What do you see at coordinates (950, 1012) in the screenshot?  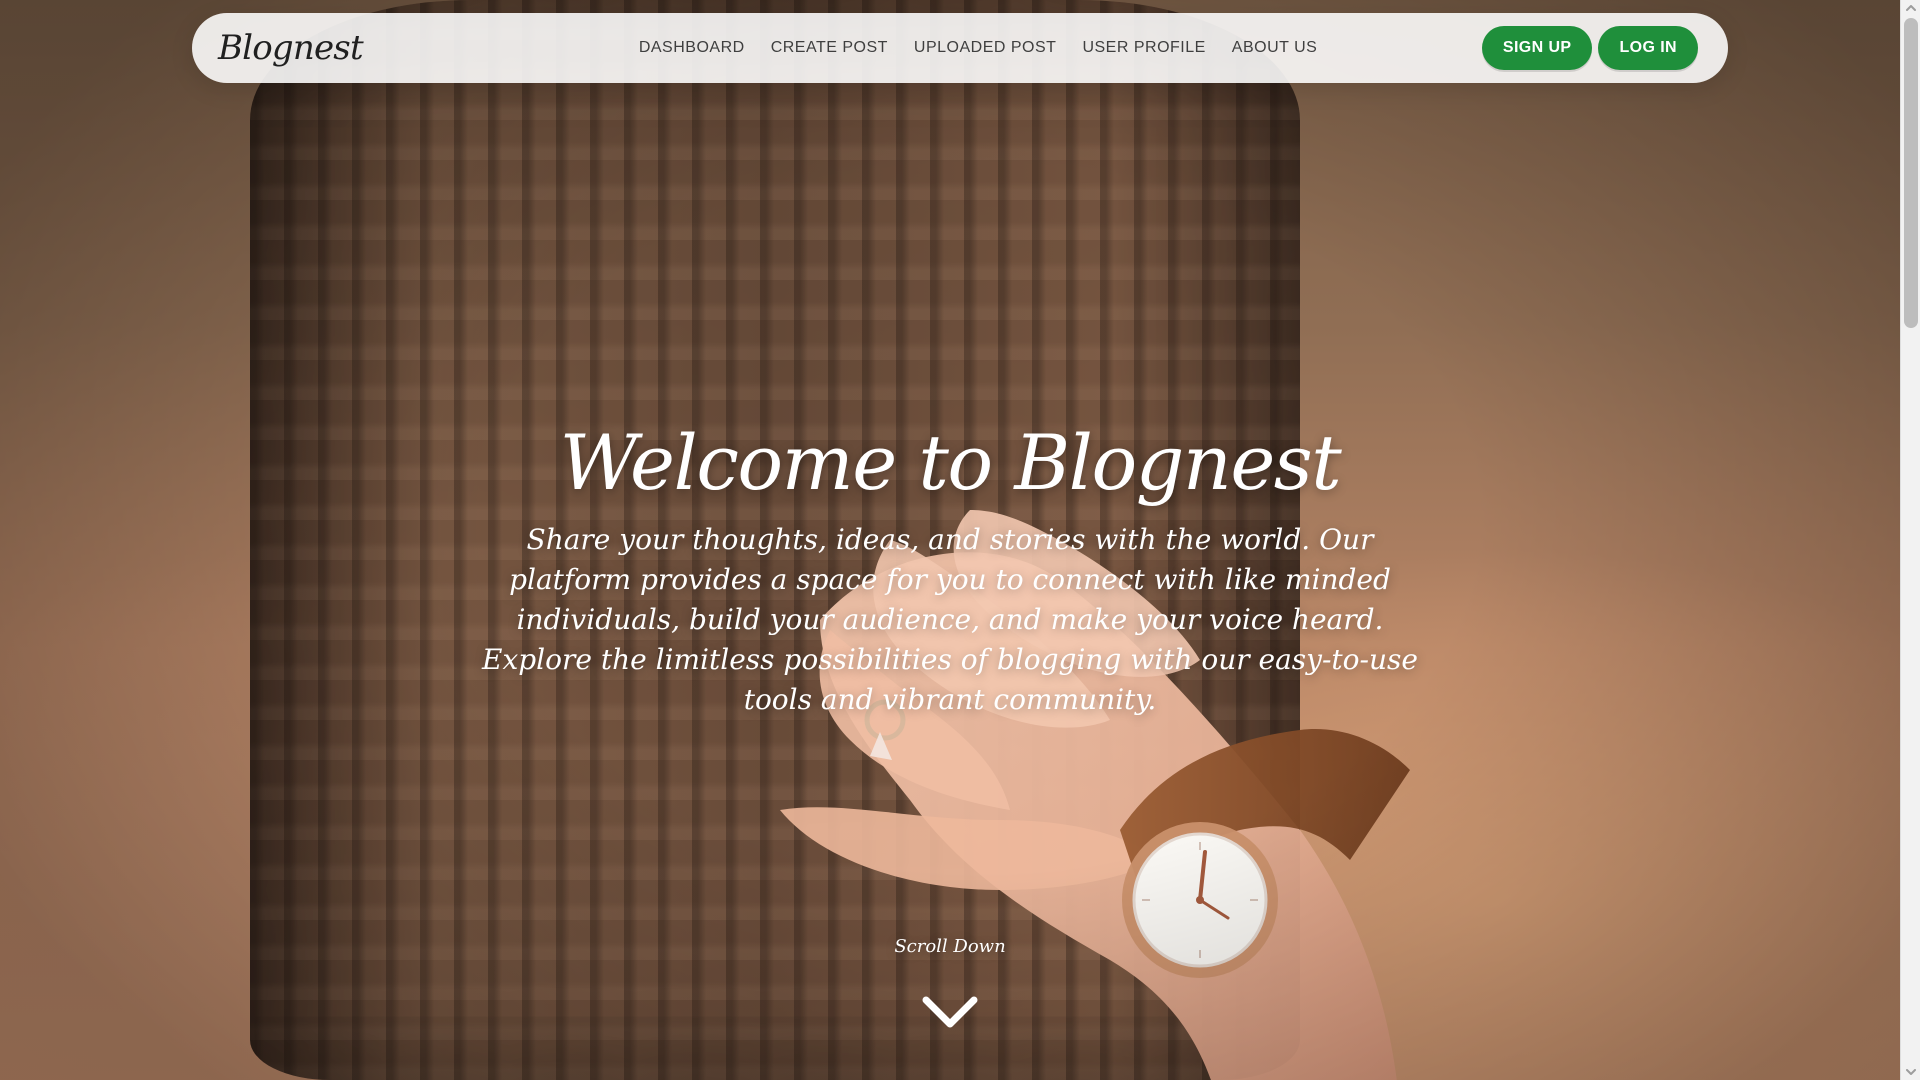 I see `chevron-down-icon` at bounding box center [950, 1012].